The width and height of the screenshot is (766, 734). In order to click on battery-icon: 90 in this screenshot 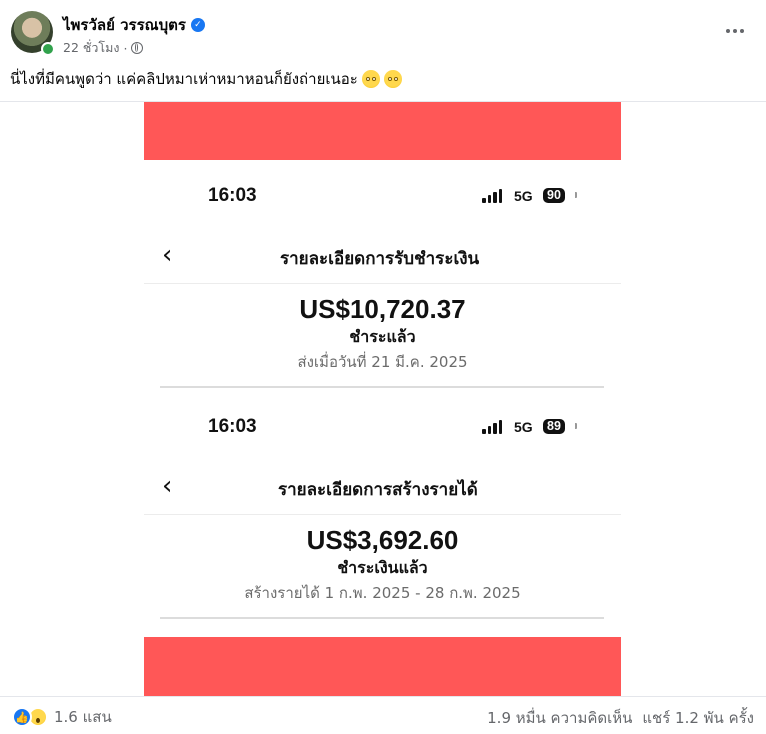, I will do `click(554, 195)`.